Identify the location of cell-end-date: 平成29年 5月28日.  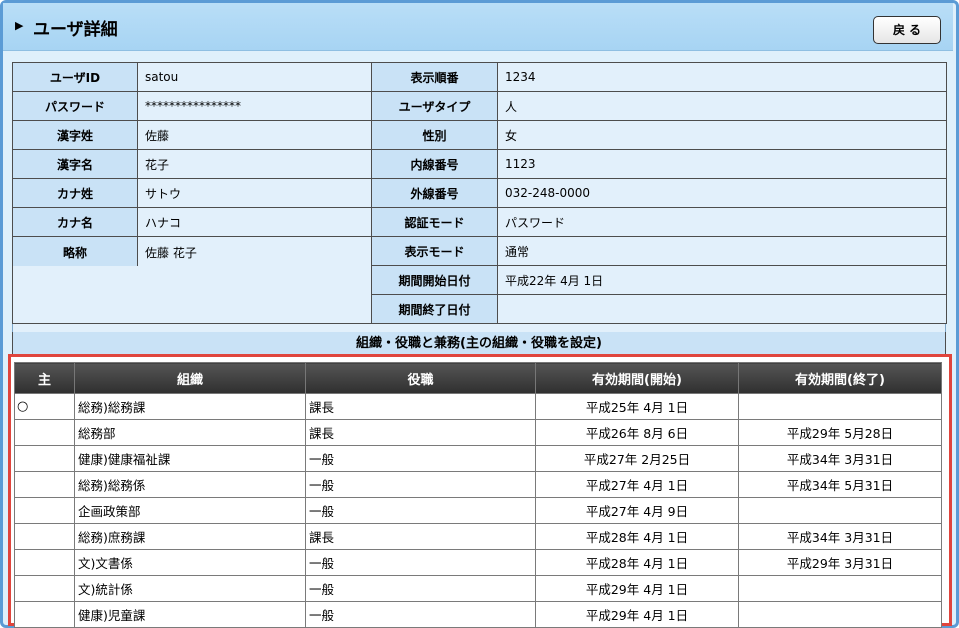
(840, 432).